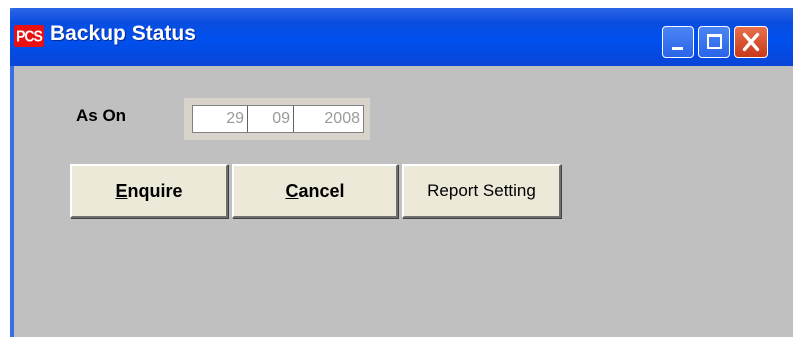 This screenshot has height=337, width=793. I want to click on close-button, so click(751, 42).